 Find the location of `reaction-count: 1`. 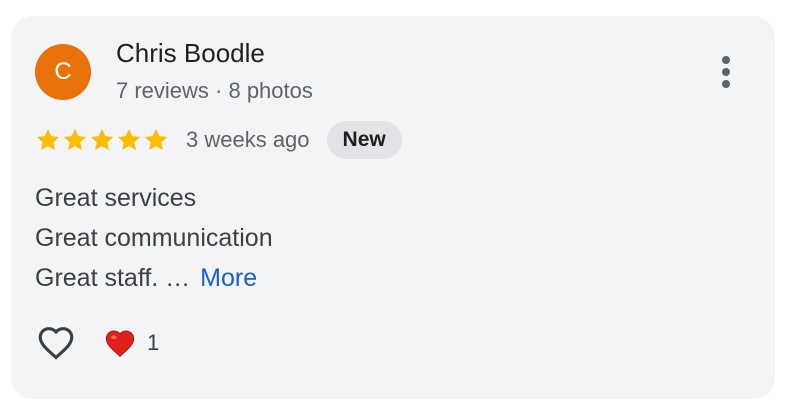

reaction-count: 1 is located at coordinates (153, 342).